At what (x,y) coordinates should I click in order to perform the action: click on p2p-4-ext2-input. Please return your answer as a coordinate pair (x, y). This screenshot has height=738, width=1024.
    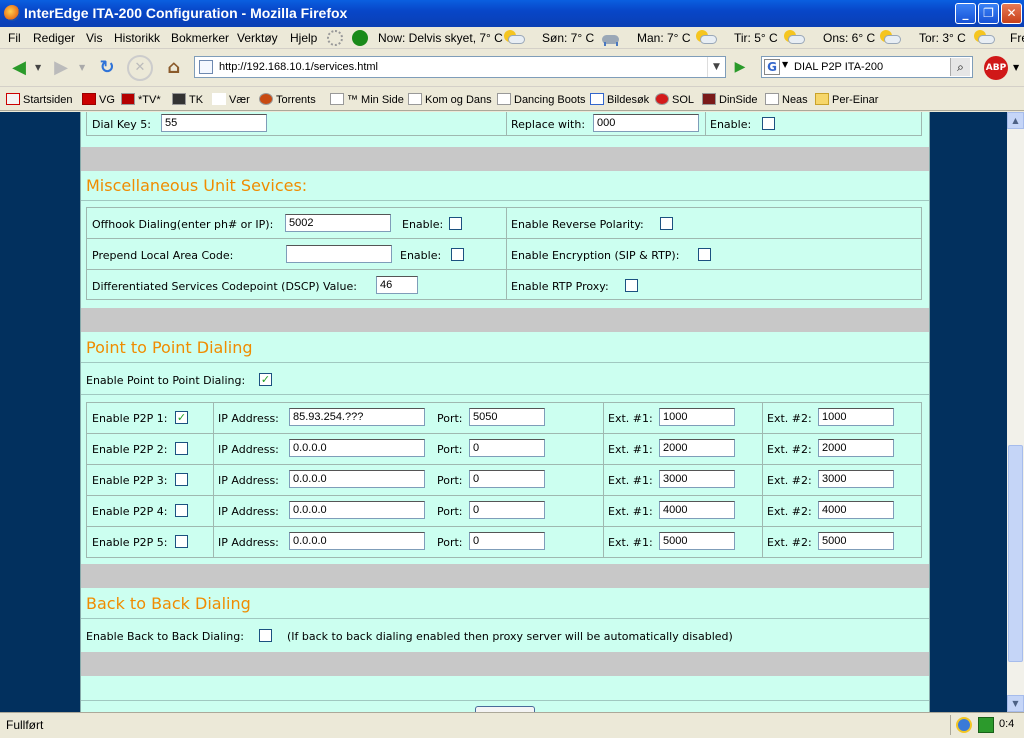
    Looking at the image, I should click on (856, 510).